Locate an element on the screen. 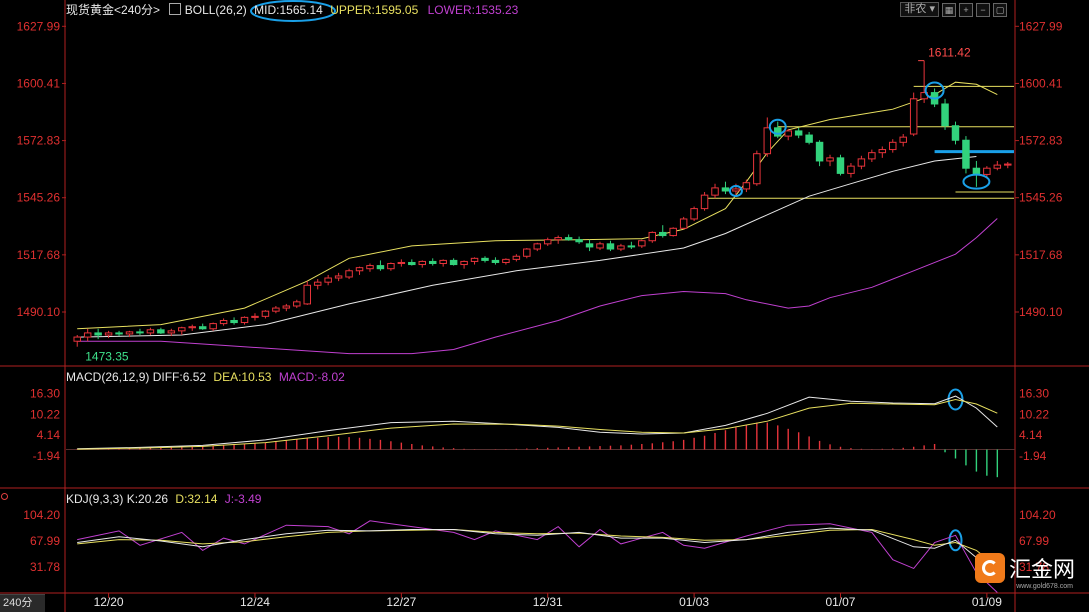 This screenshot has width=1089, height=612. price-y-tick-right: 1627.99 is located at coordinates (1041, 26).